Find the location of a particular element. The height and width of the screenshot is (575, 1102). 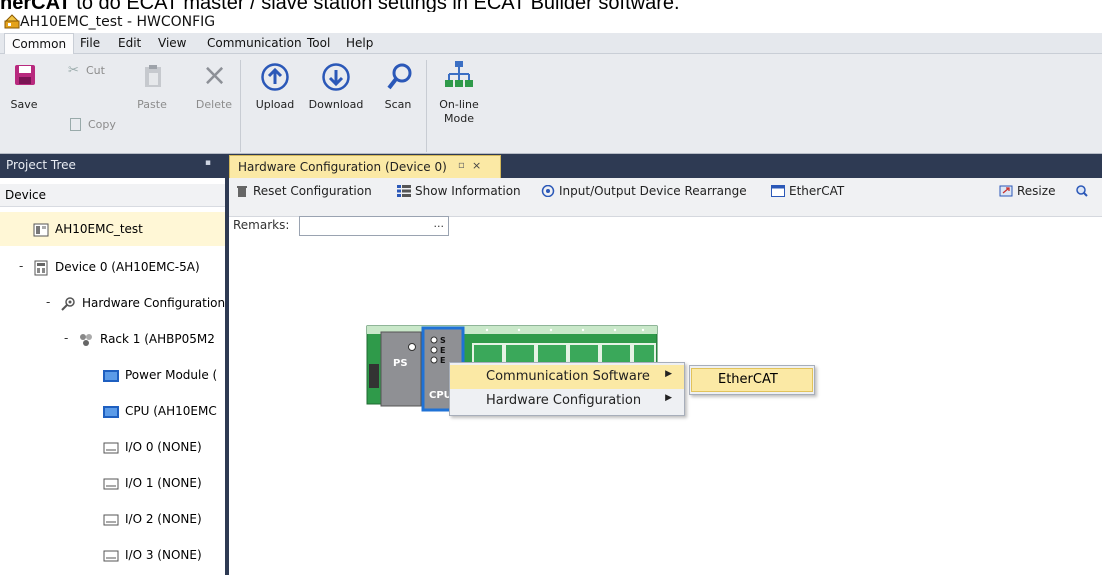

cut-label: Cut is located at coordinates (95, 70).